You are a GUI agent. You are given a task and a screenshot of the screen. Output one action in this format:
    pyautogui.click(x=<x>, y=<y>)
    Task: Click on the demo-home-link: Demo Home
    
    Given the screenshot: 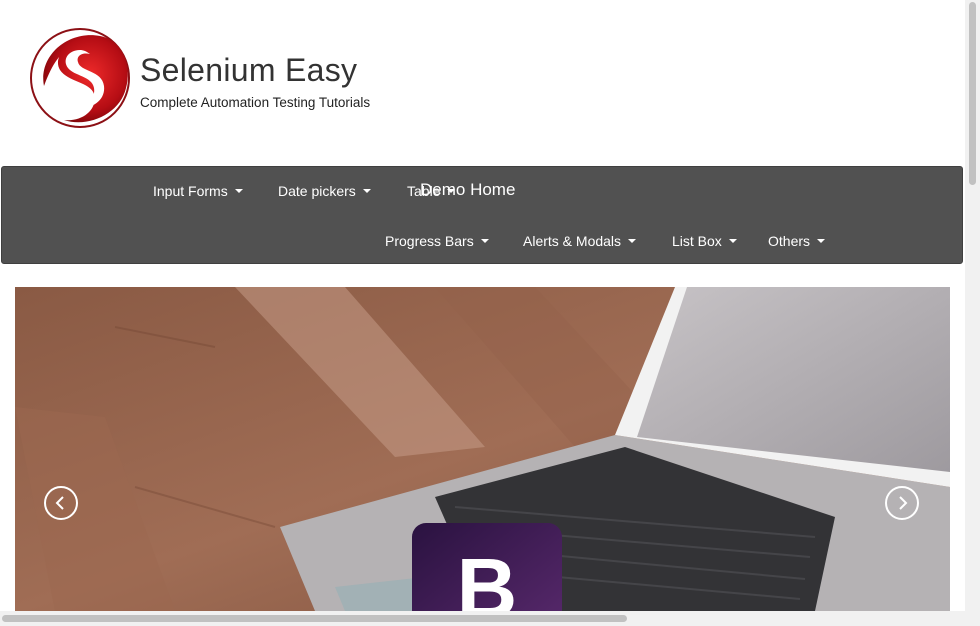 What is the action you would take?
    pyautogui.click(x=467, y=190)
    